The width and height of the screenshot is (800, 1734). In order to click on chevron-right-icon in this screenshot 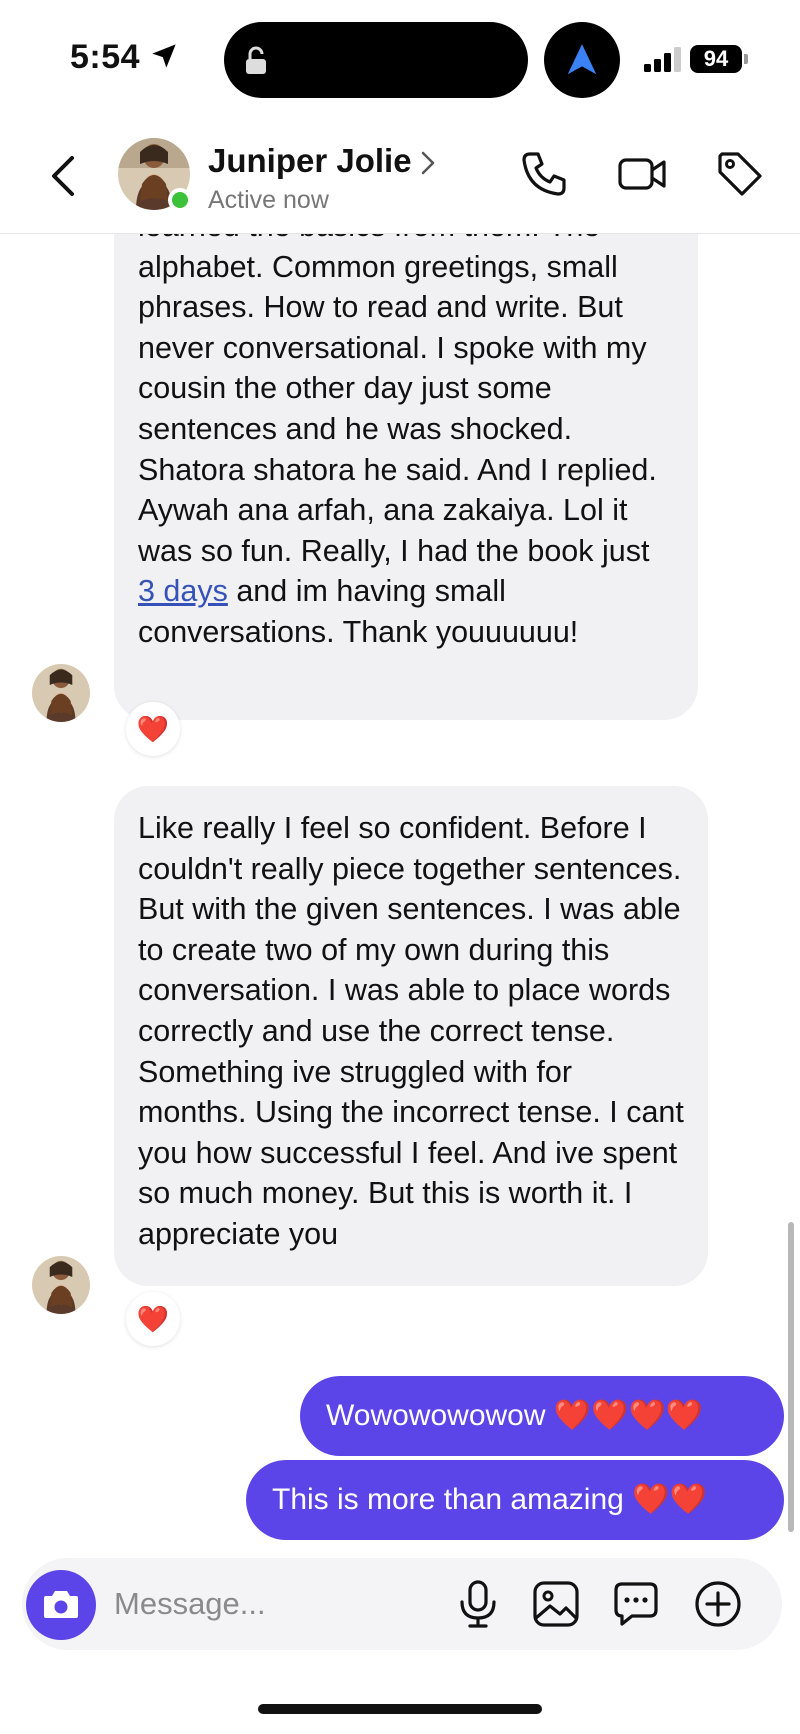, I will do `click(428, 163)`.